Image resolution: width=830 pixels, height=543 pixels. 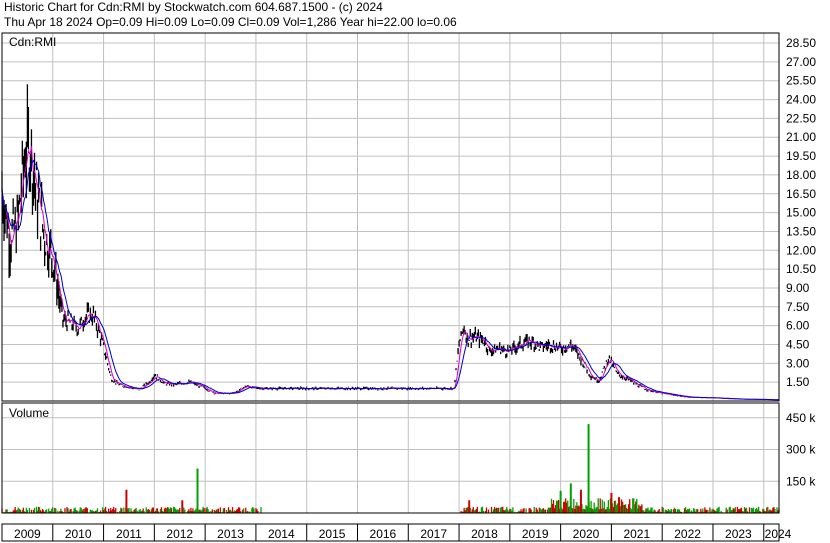 What do you see at coordinates (230, 534) in the screenshot?
I see `year-tick-label: 2013` at bounding box center [230, 534].